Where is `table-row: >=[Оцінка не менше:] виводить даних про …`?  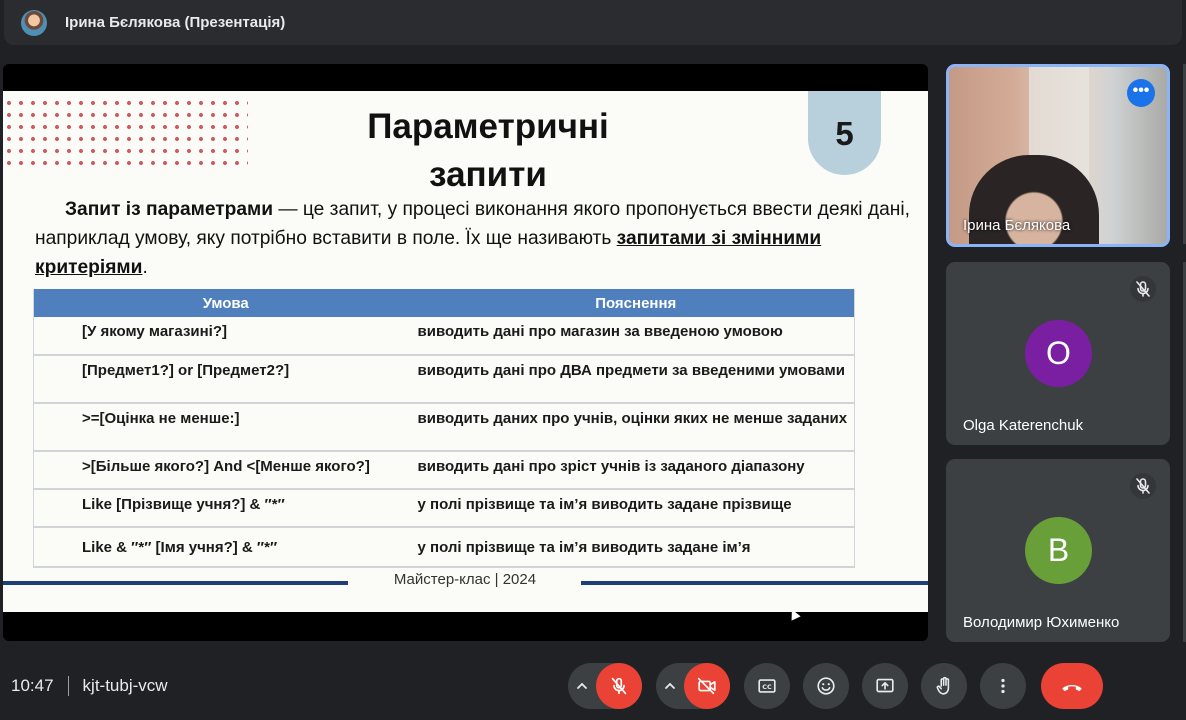
table-row: >=[Оцінка не менше:] виводить даних про … is located at coordinates (444, 427).